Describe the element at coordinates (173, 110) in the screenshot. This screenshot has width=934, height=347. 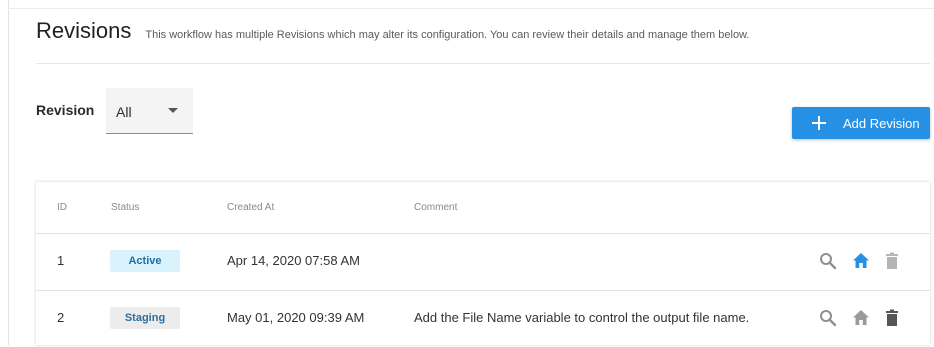
I see `caret-down-icon` at that location.